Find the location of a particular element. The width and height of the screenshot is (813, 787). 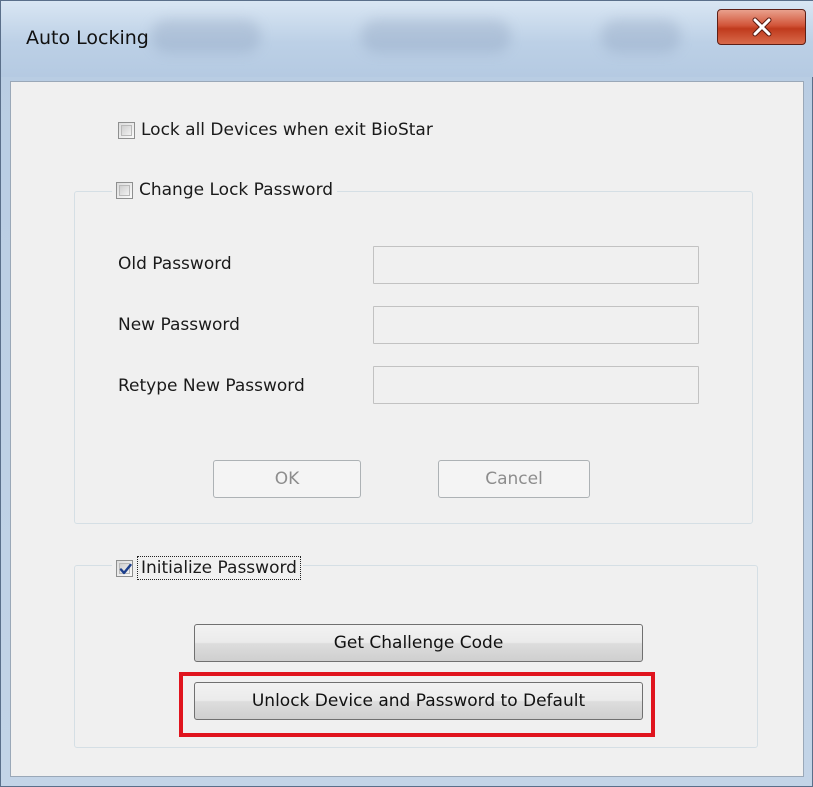

lock-all-row: Lock all Devices when exit BioStar is located at coordinates (275, 130).